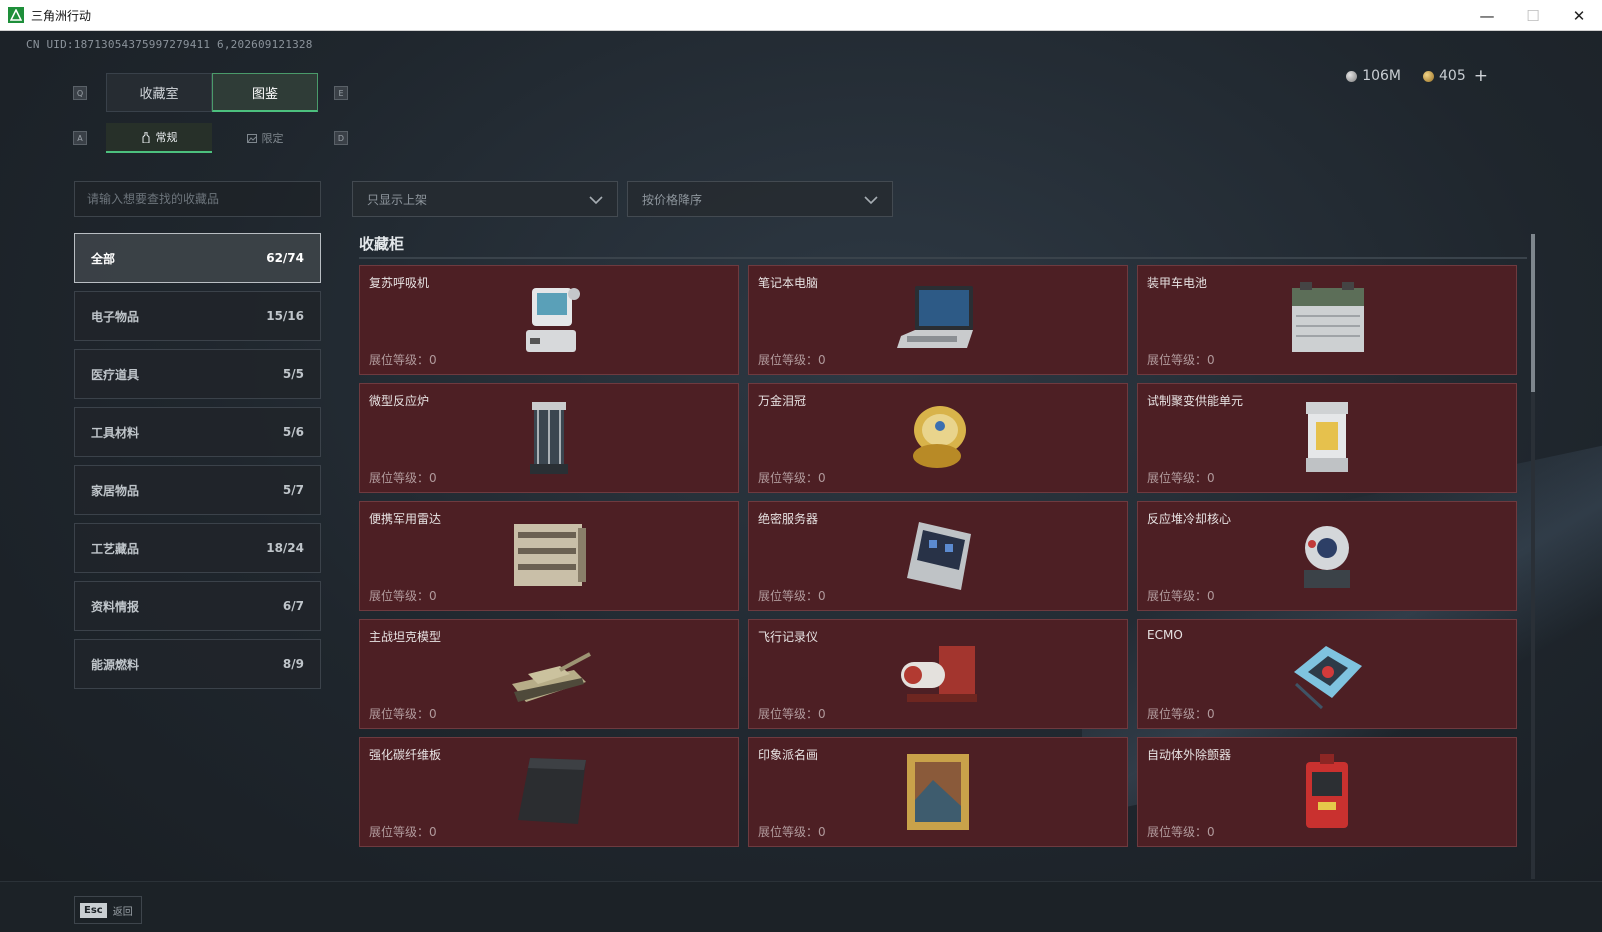 This screenshot has height=932, width=1602. Describe the element at coordinates (93, 910) in the screenshot. I see `esc-key-icon: Esc` at that location.